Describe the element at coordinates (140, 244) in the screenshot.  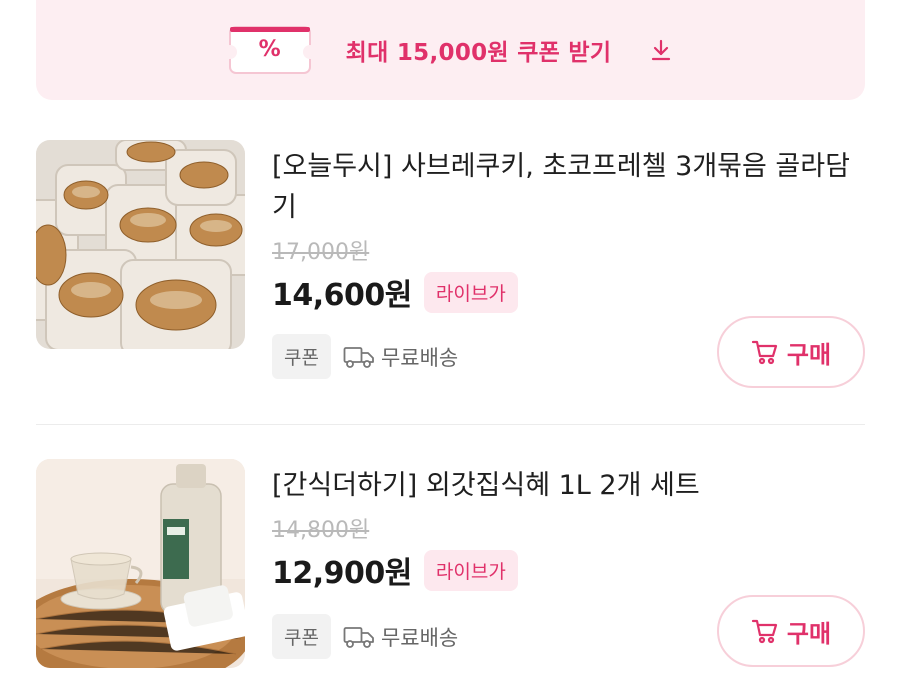
I see `product-image-cookies` at that location.